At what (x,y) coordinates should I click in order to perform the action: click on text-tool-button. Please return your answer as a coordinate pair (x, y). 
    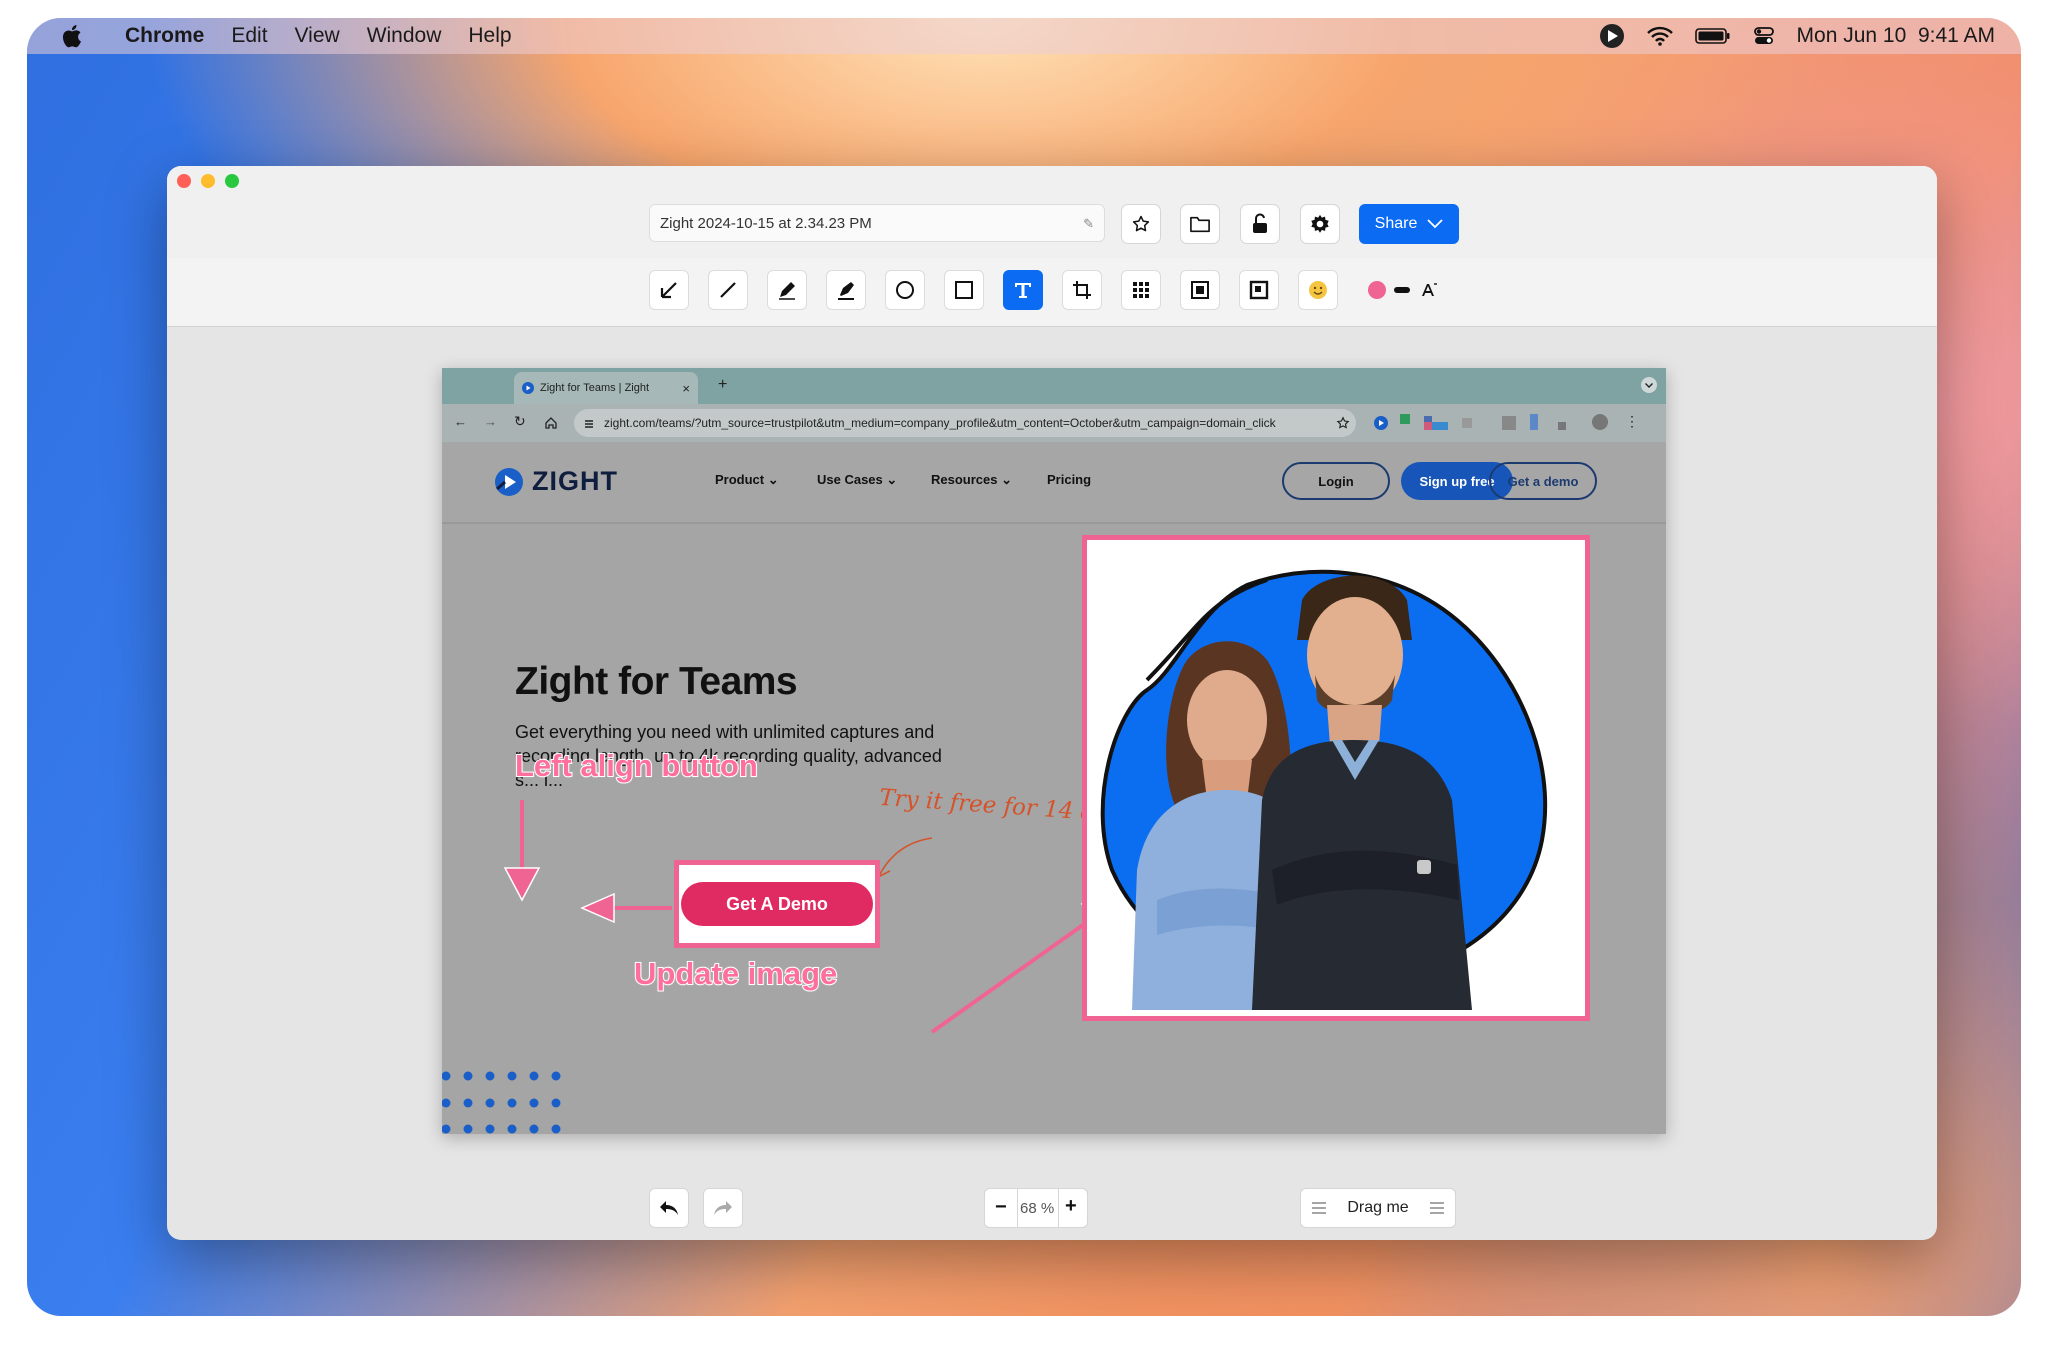
    Looking at the image, I should click on (1023, 290).